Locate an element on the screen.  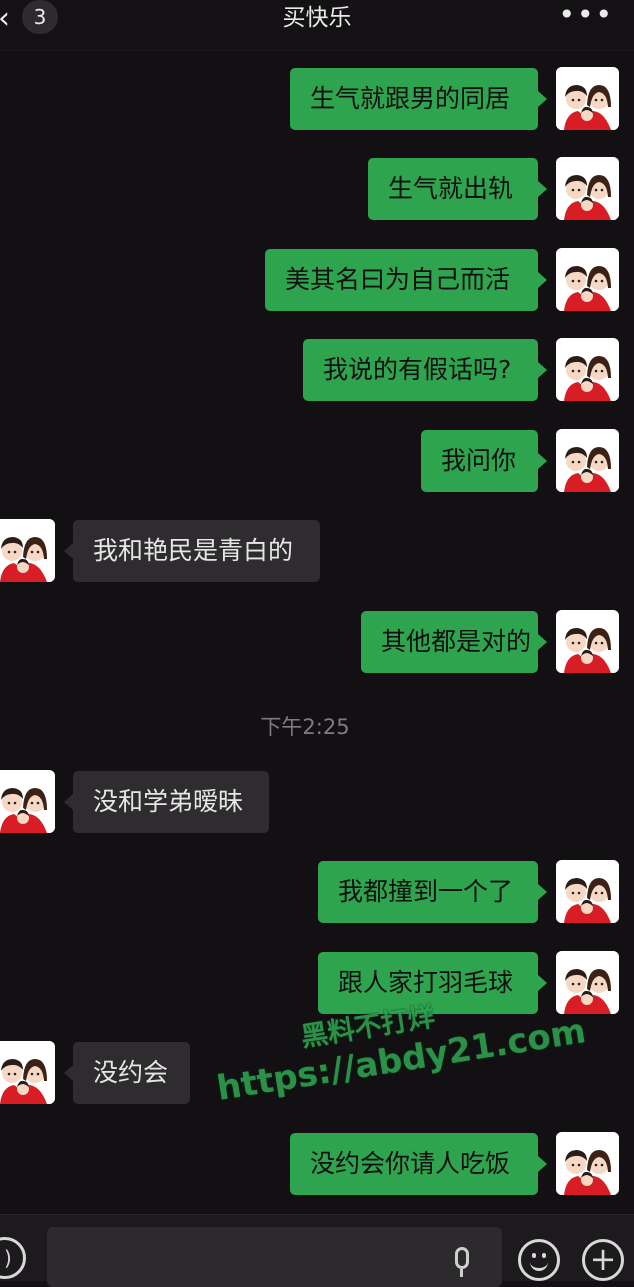
message-row: 跟人家打羽毛球 is located at coordinates (317, 983).